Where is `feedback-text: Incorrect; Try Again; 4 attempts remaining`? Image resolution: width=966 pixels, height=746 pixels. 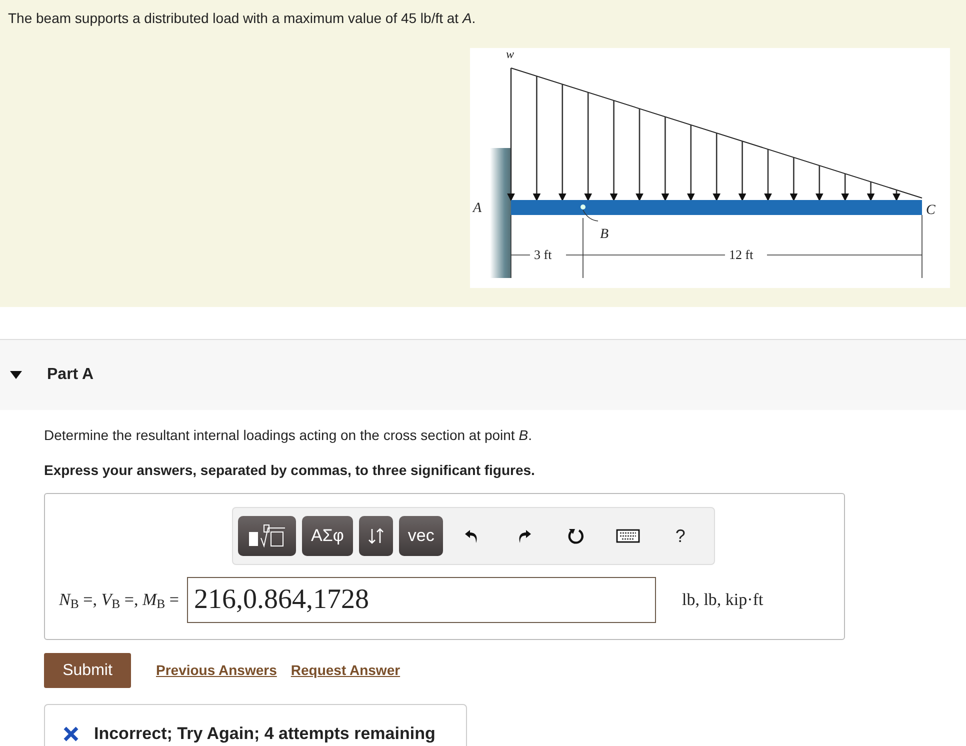
feedback-text: Incorrect; Try Again; 4 attempts remaining is located at coordinates (265, 734).